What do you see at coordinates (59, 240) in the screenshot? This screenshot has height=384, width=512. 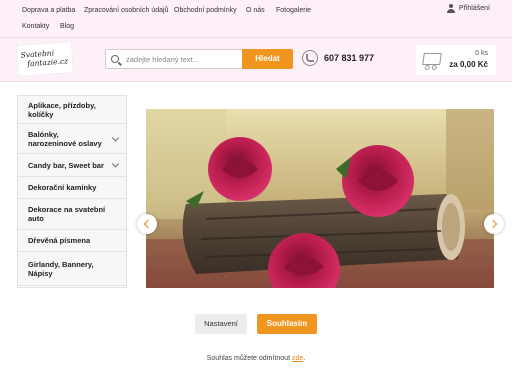 I see `category-label: Dřevěná písmena` at bounding box center [59, 240].